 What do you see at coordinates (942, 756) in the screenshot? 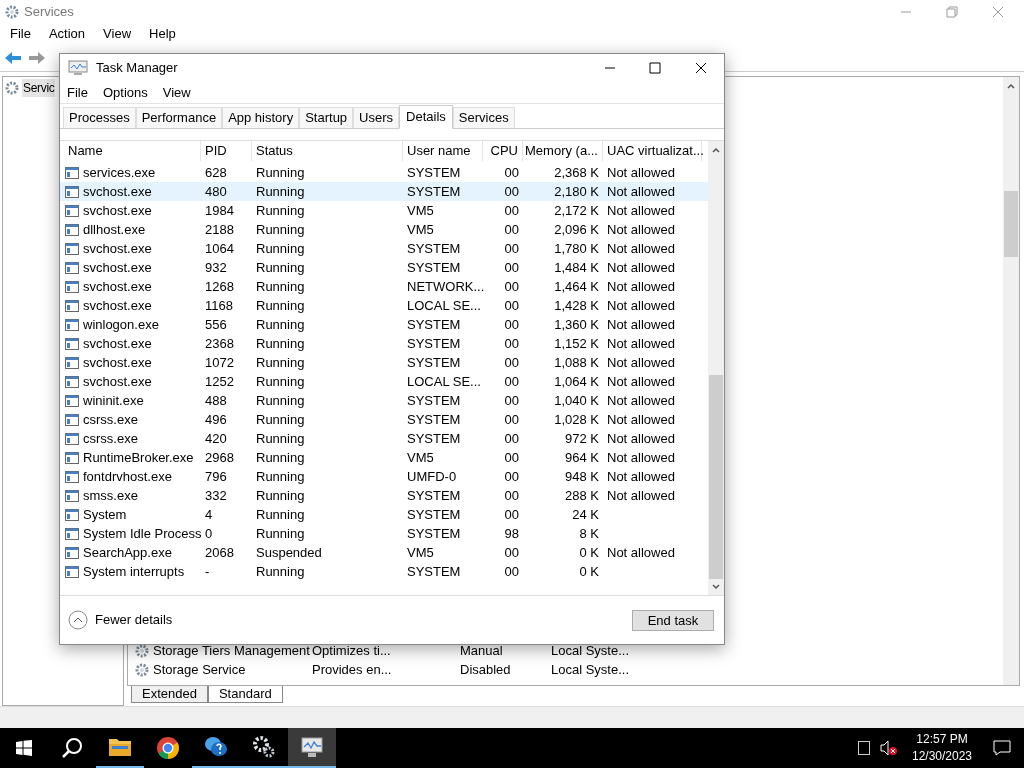
I see `clock-date: 12/30/2023` at bounding box center [942, 756].